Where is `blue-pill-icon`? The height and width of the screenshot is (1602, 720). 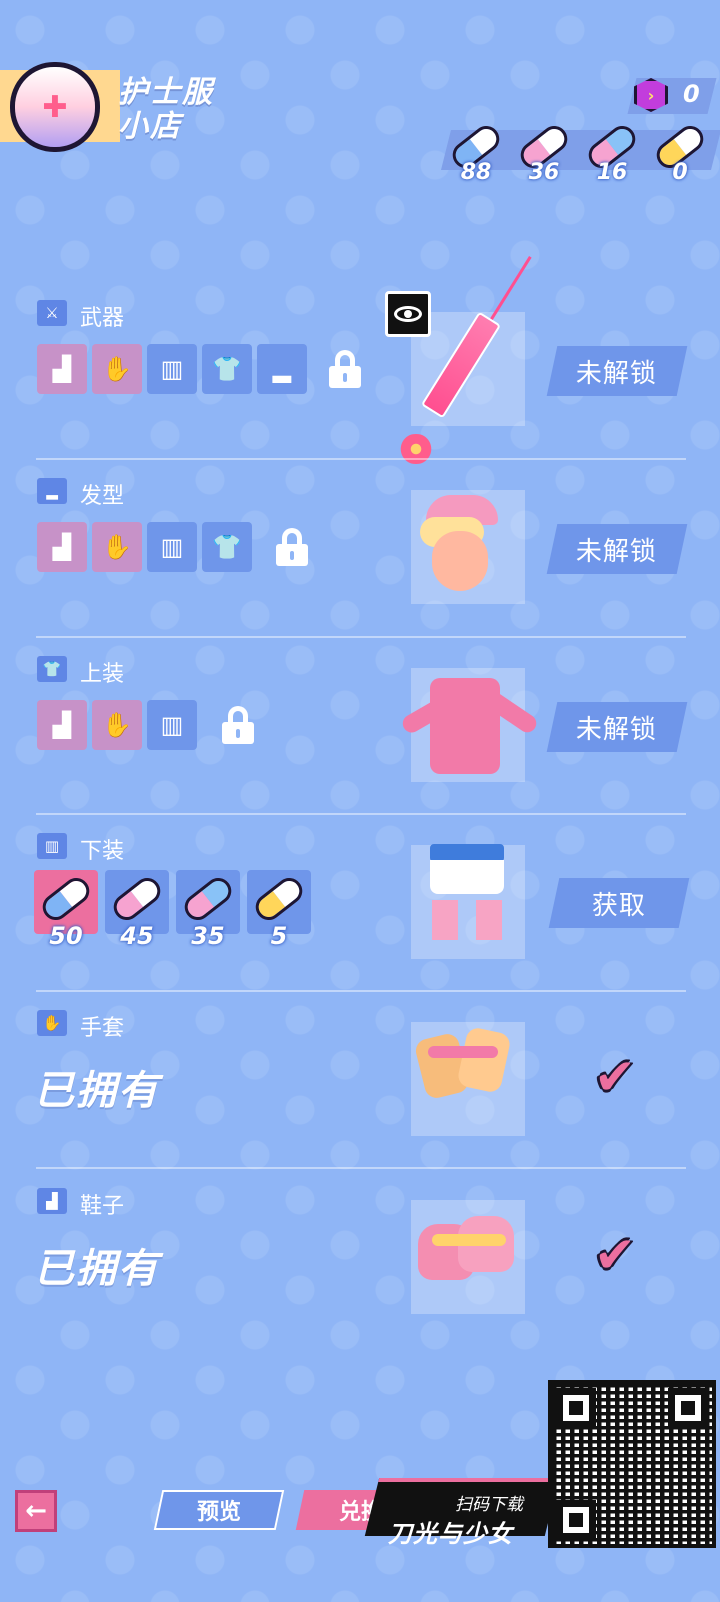
blue-pill-icon is located at coordinates (66, 899).